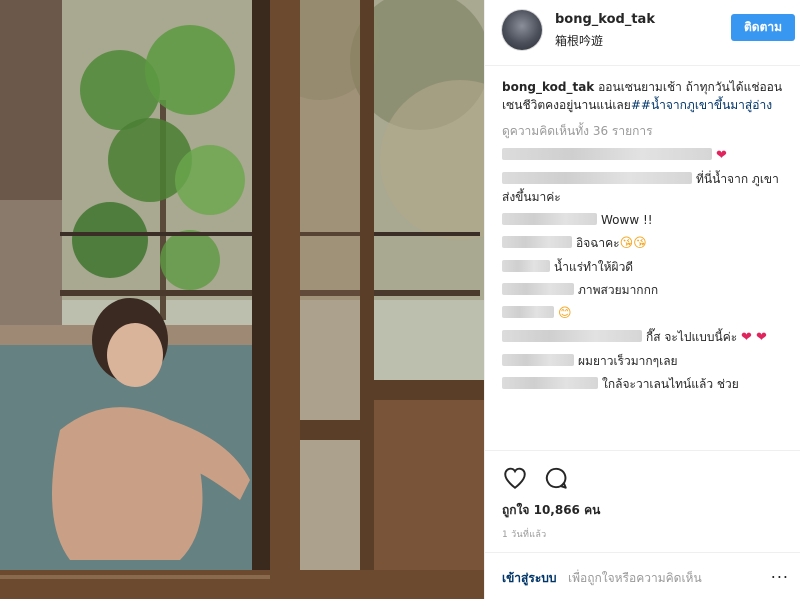 Image resolution: width=800 pixels, height=599 pixels. Describe the element at coordinates (548, 87) in the screenshot. I see `caption-username: bong_kod_tak` at that location.